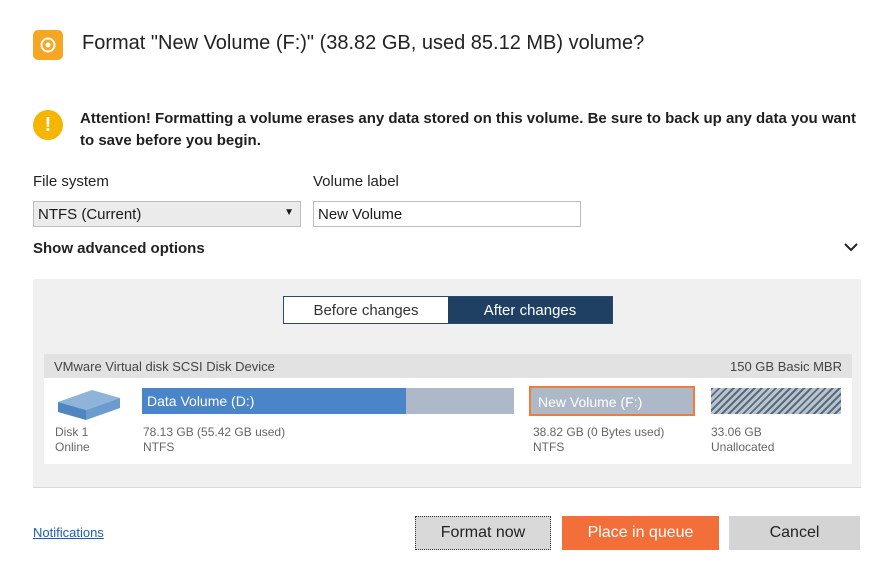 The height and width of the screenshot is (565, 870). Describe the element at coordinates (119, 248) in the screenshot. I see `show-advanced-options: Show advanced options` at that location.